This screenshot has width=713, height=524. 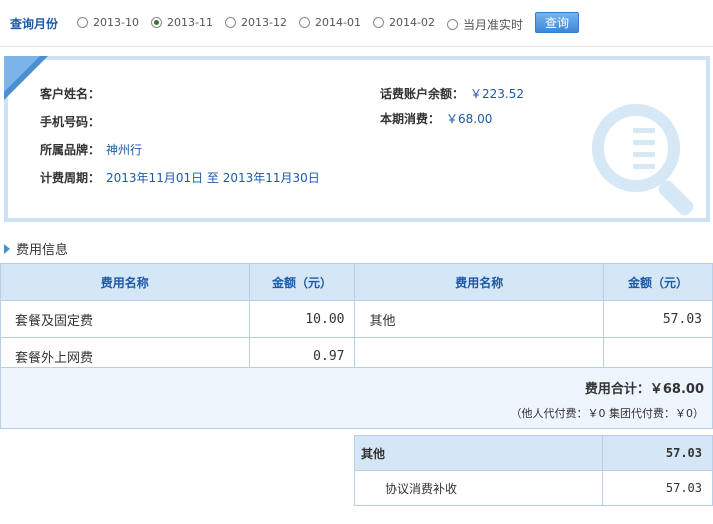 I want to click on brand-label: 所属品牌：, so click(x=70, y=150).